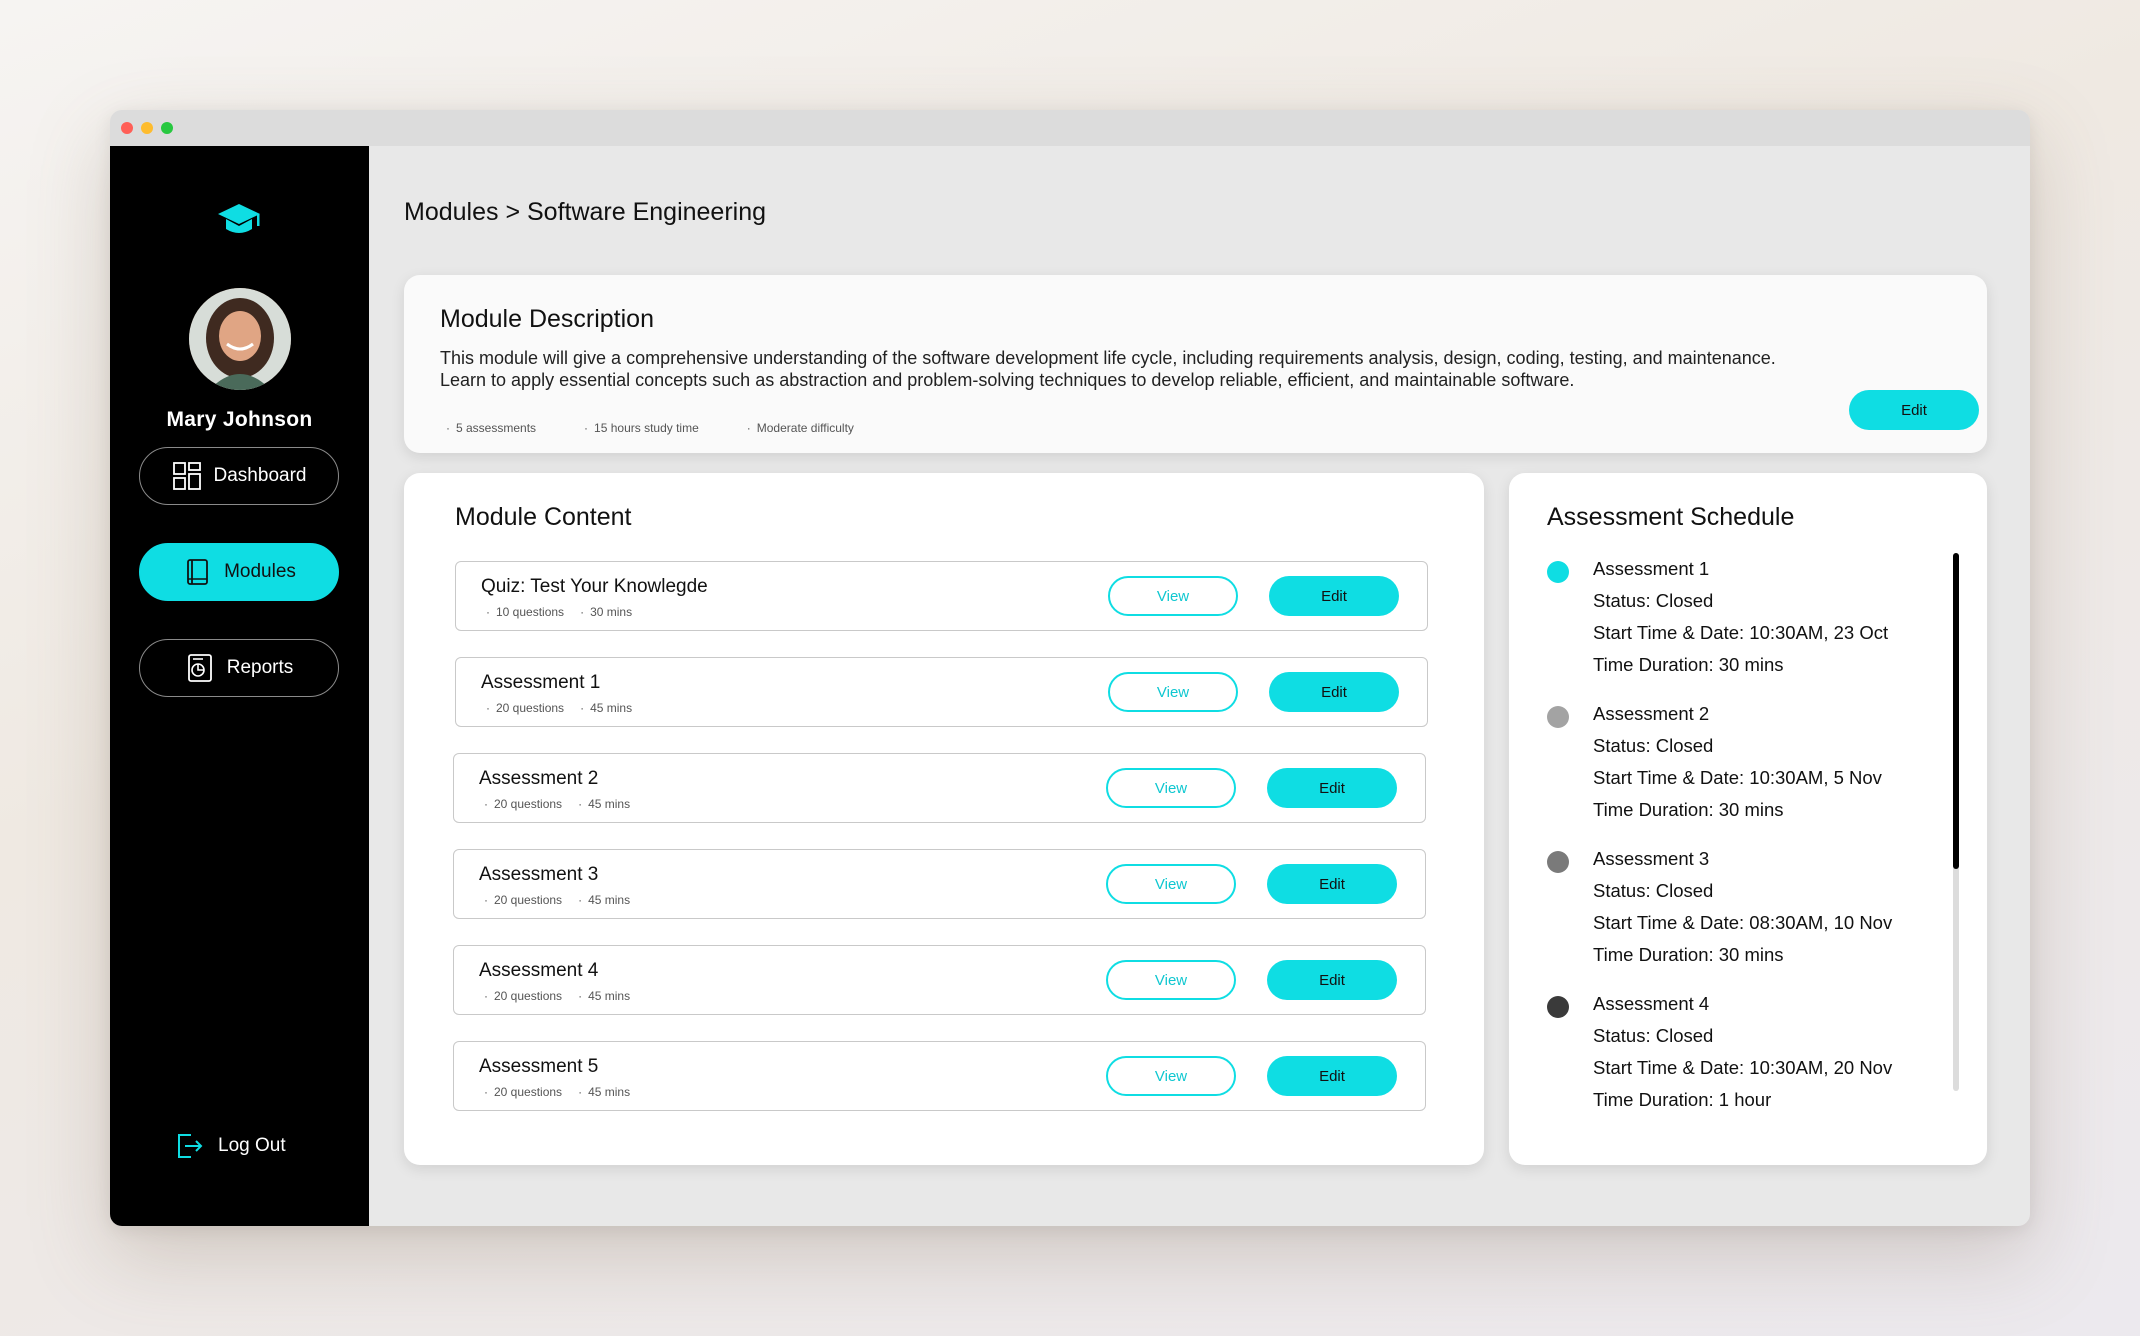 This screenshot has height=1336, width=2140. What do you see at coordinates (539, 778) in the screenshot?
I see `item-title: Assessment 2` at bounding box center [539, 778].